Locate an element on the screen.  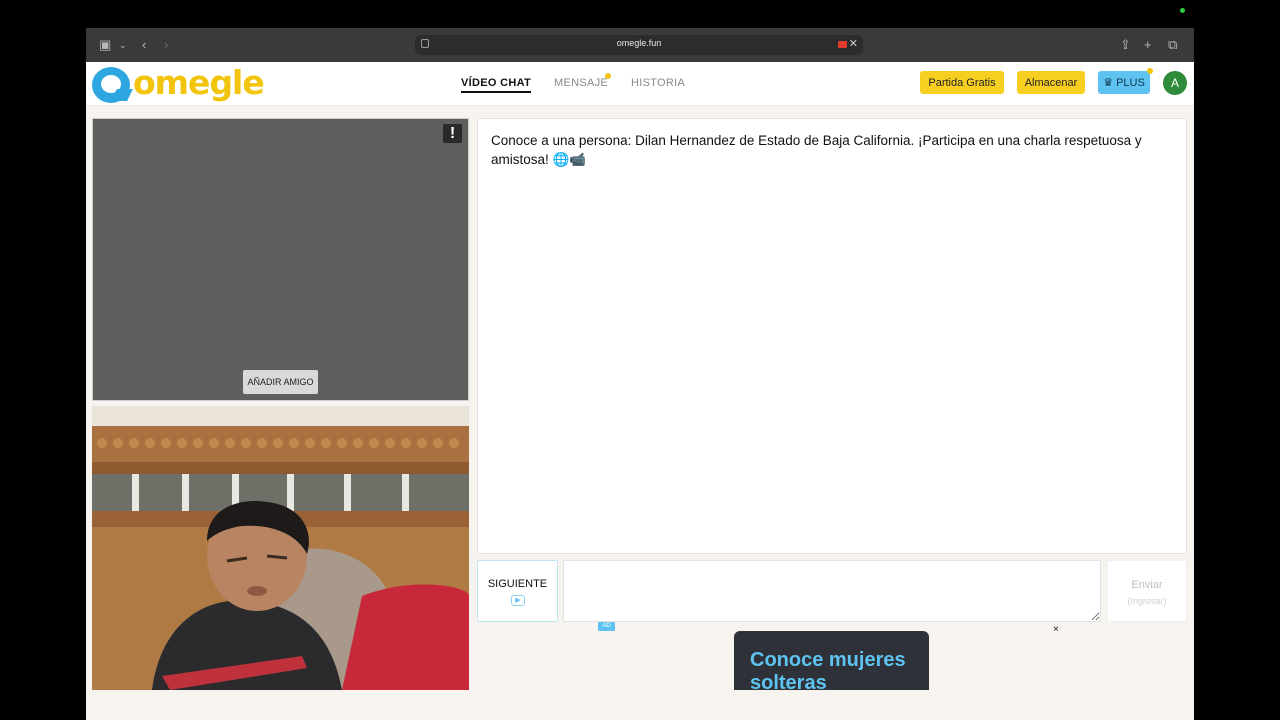
local-camera-video is located at coordinates (280, 548).